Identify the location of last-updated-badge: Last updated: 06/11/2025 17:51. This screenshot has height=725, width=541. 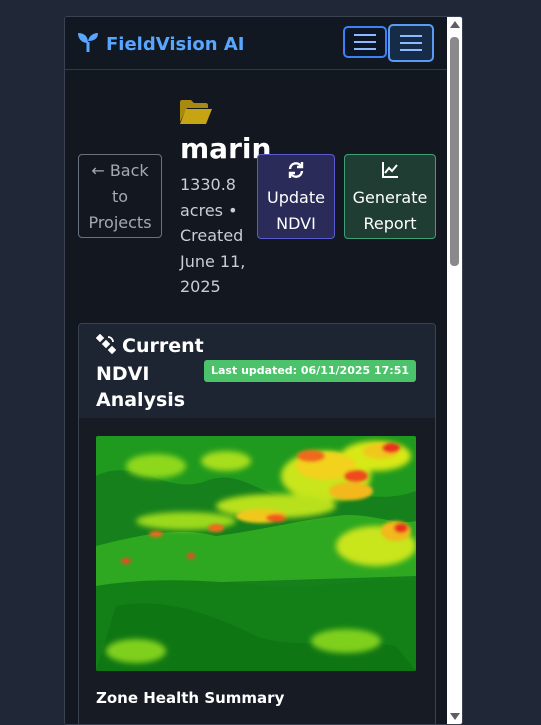
(310, 371).